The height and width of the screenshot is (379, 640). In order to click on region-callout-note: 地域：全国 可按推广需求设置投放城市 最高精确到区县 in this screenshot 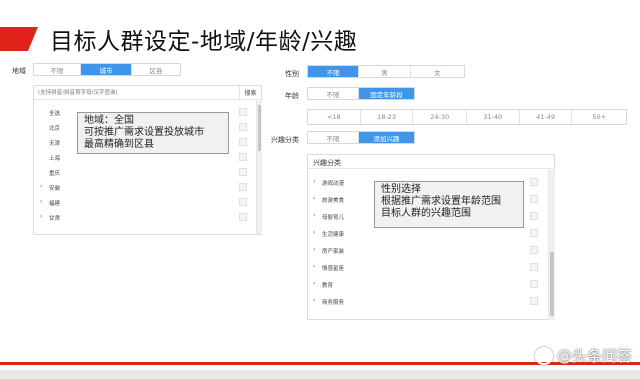, I will do `click(153, 133)`.